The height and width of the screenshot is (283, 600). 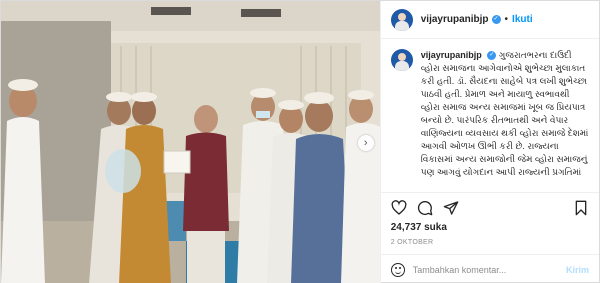 I want to click on like-count: 24,737 suka, so click(x=490, y=229).